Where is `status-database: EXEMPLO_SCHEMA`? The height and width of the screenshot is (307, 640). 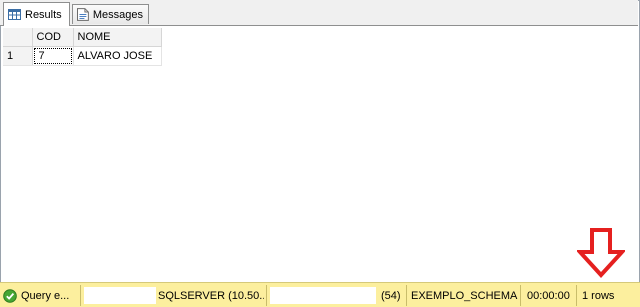
status-database: EXEMPLO_SCHEMA is located at coordinates (464, 295).